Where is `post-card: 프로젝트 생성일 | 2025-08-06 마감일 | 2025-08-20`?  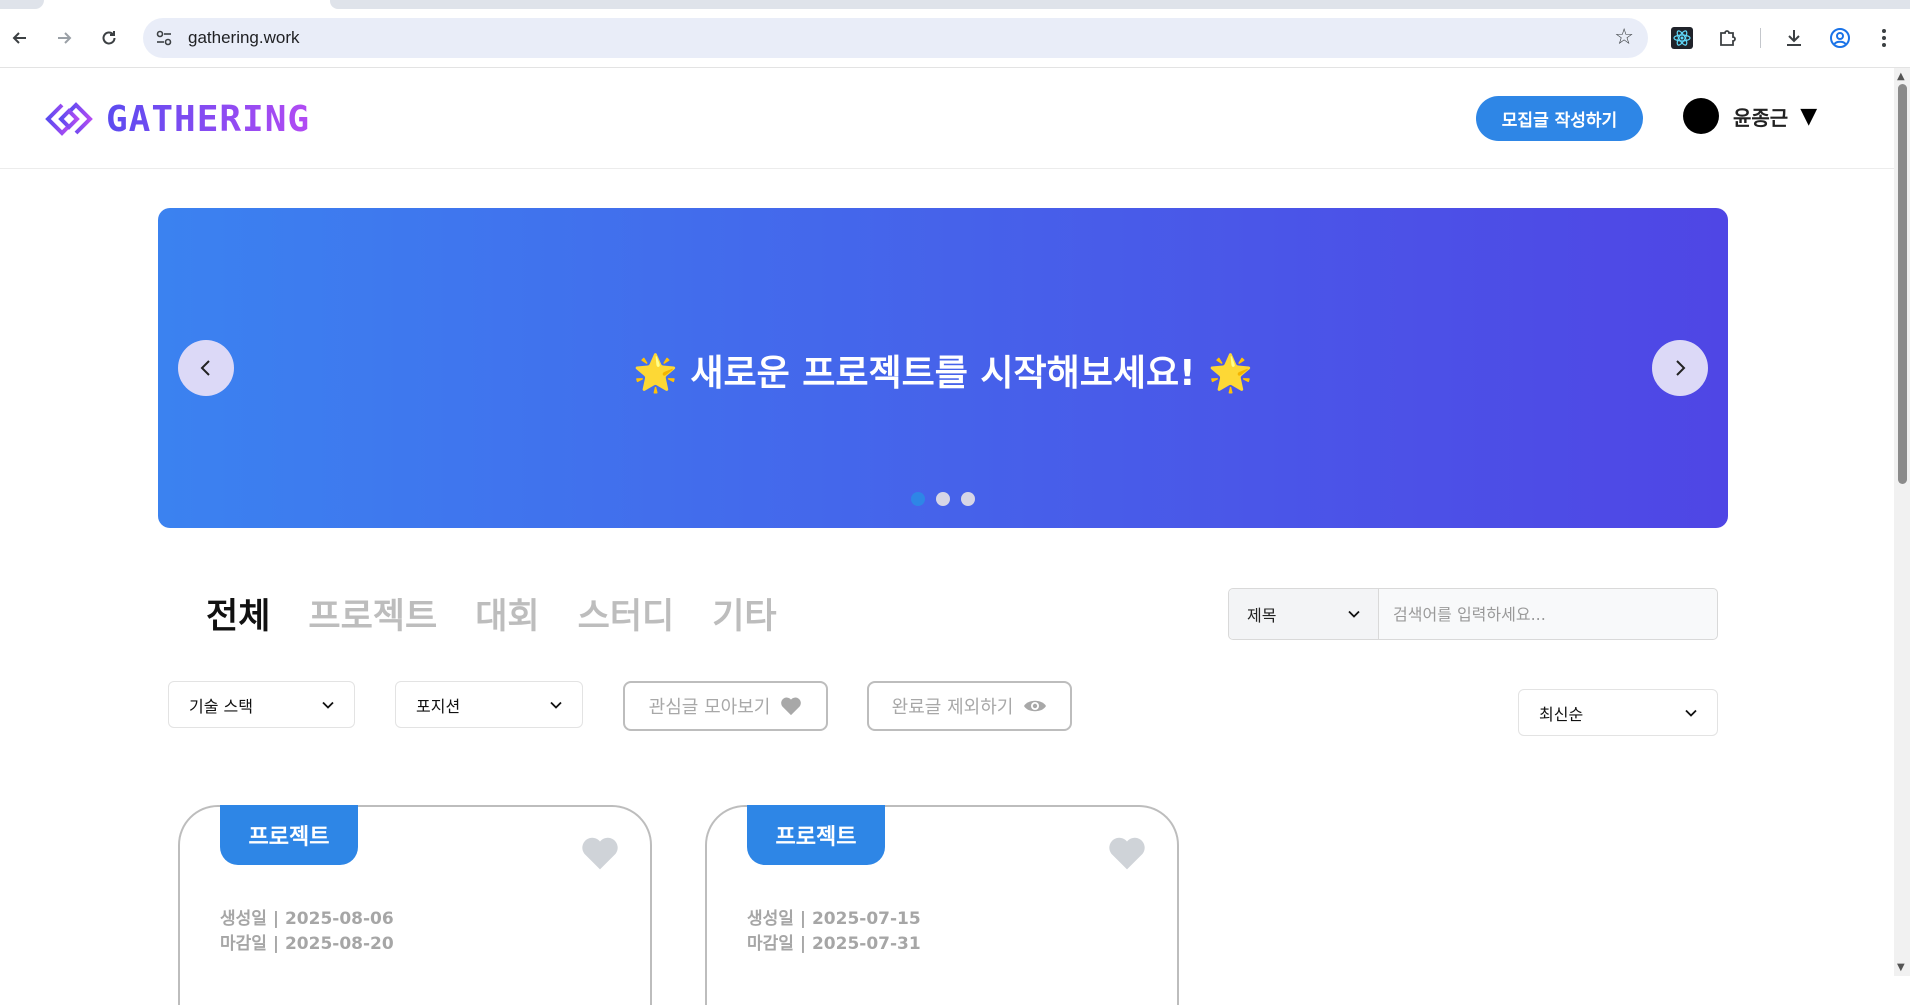 post-card: 프로젝트 생성일 | 2025-08-06 마감일 | 2025-08-20 is located at coordinates (415, 905).